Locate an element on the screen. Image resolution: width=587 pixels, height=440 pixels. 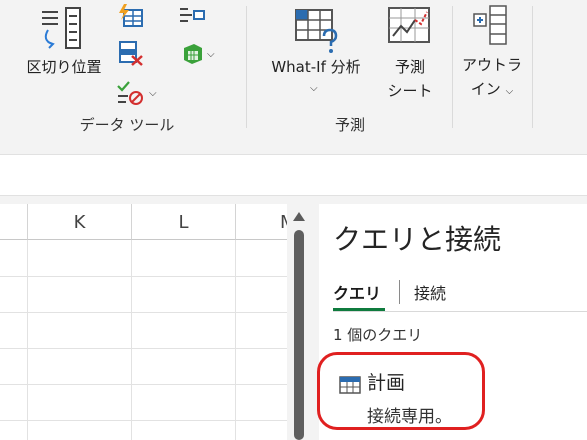
consolidate-icon is located at coordinates (192, 15).